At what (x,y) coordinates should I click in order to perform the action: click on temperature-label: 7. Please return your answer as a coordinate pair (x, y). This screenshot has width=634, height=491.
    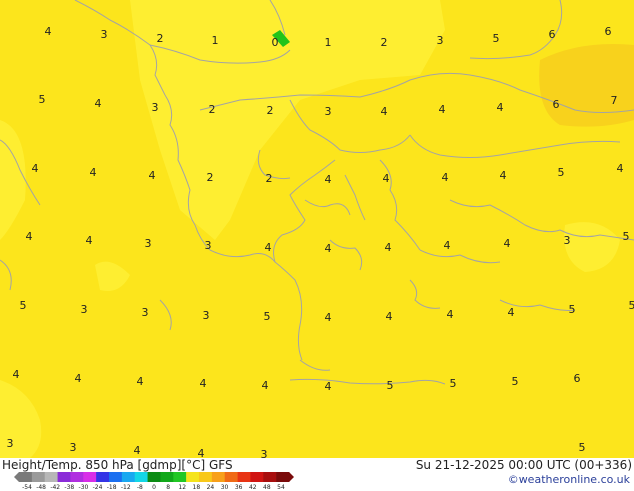
    Looking at the image, I should click on (614, 100).